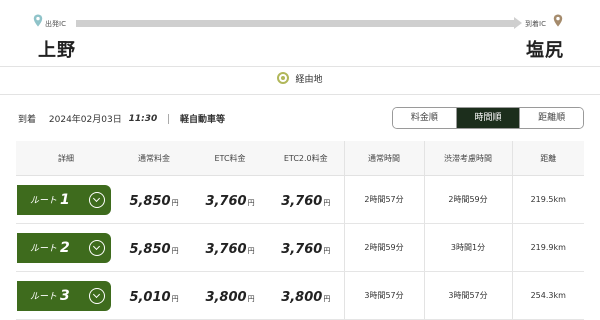 The height and width of the screenshot is (320, 600). I want to click on route-arrow-icon, so click(518, 23).